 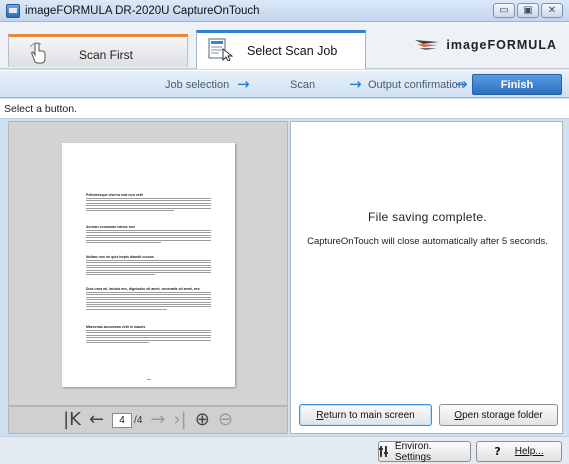 I want to click on save-status-text: File saving complete., so click(x=427, y=217).